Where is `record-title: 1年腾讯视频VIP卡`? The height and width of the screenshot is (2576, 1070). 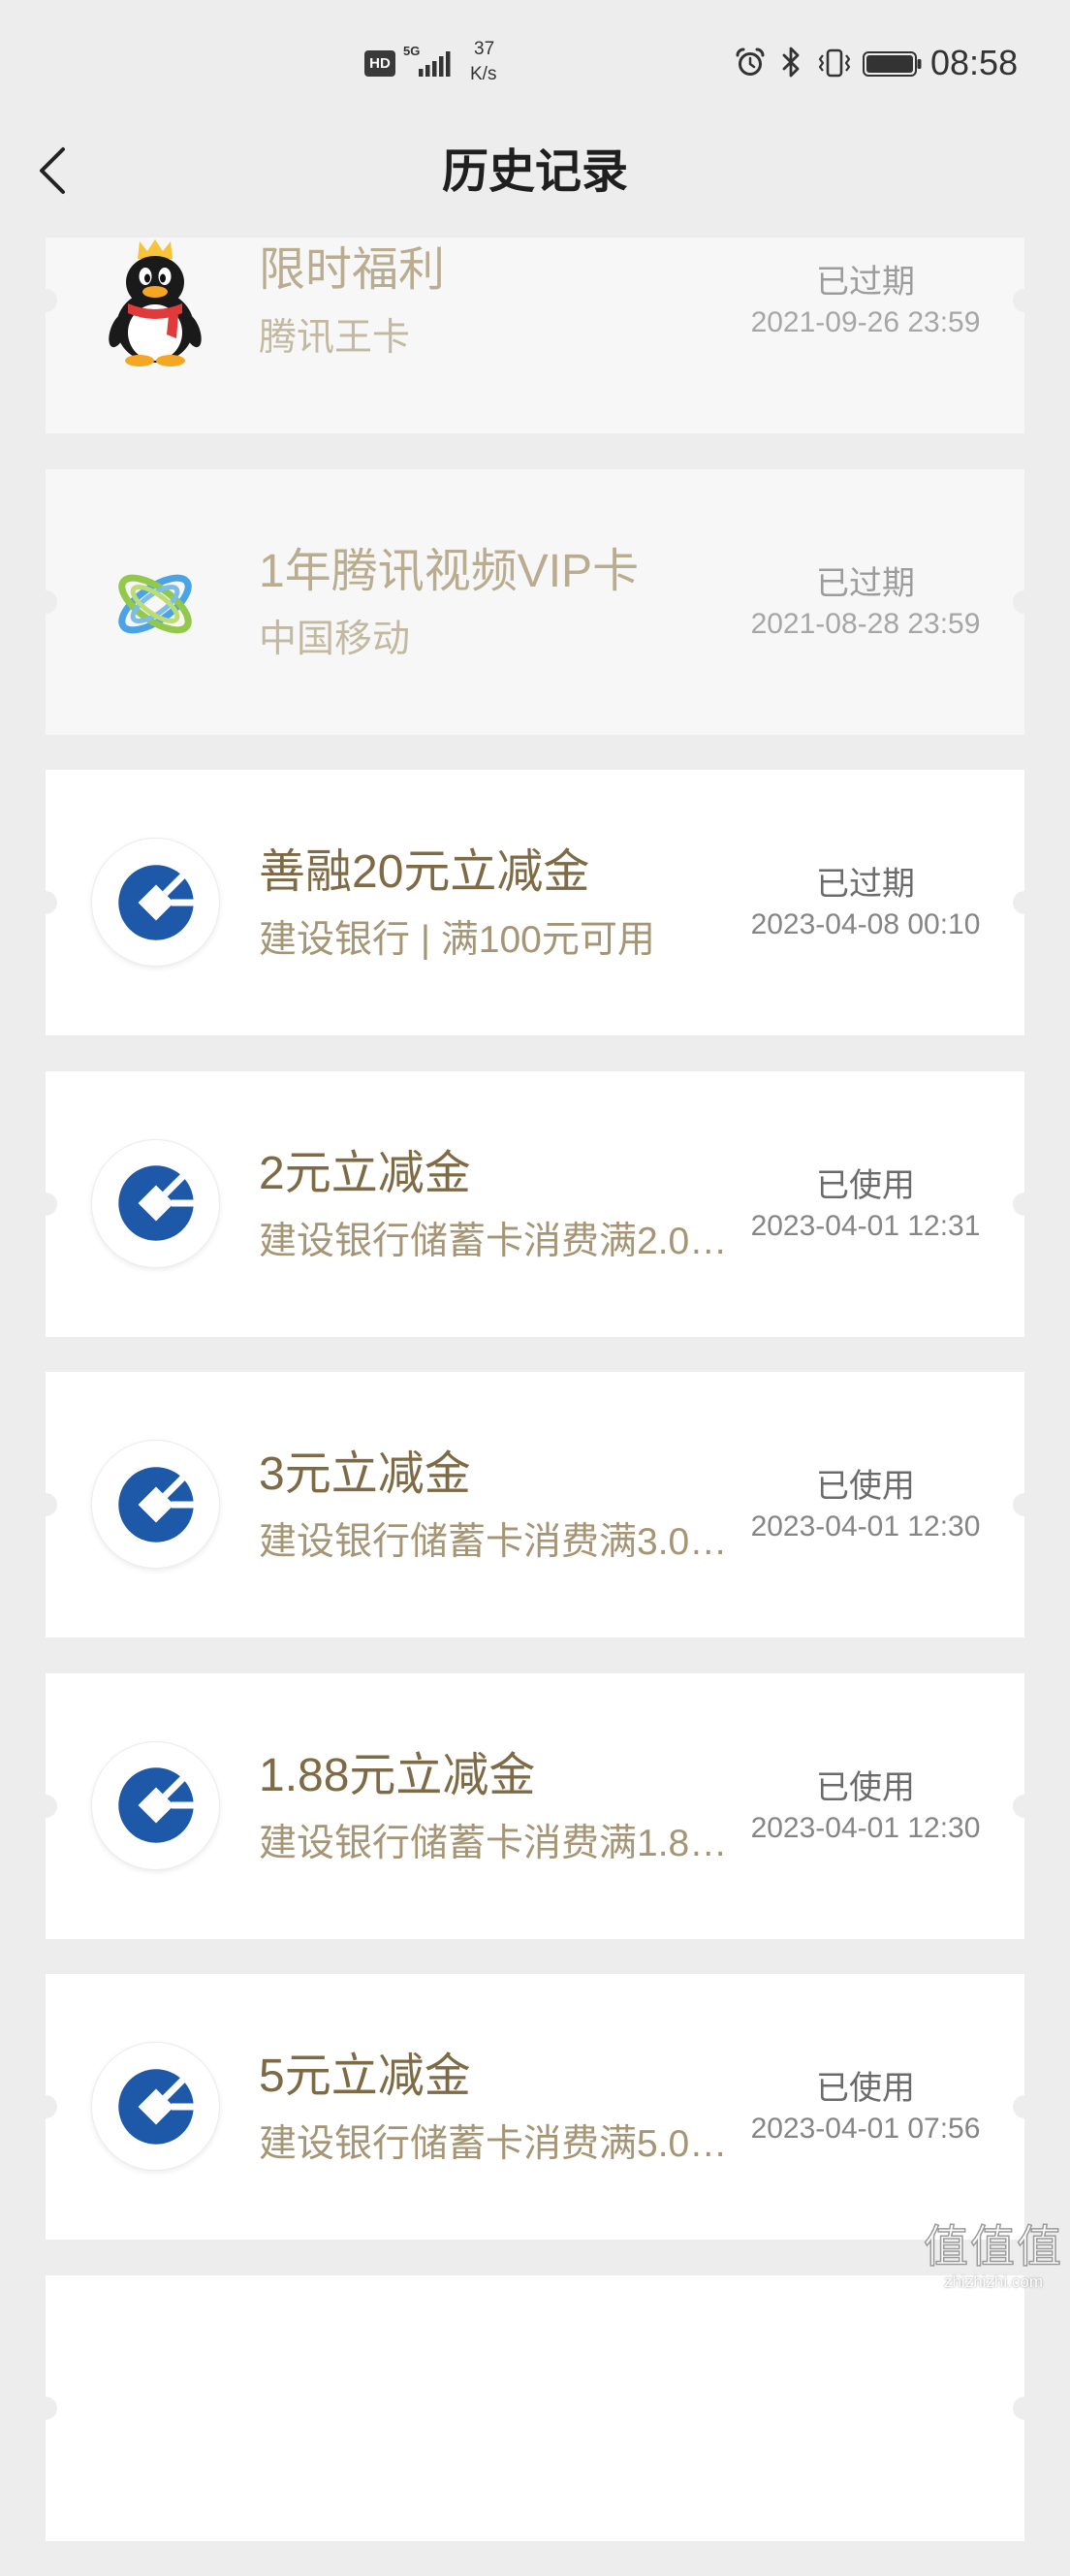
record-title: 1年腾讯视频VIP卡 is located at coordinates (449, 571).